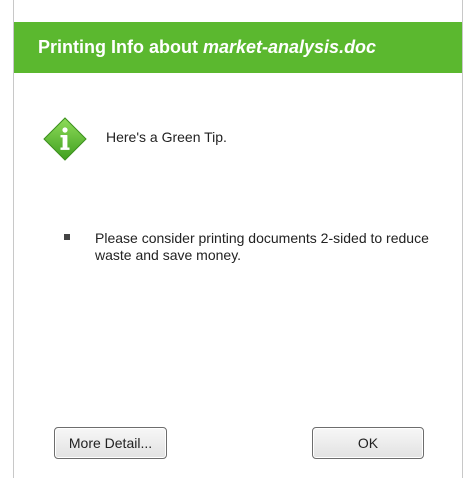  Describe the element at coordinates (368, 443) in the screenshot. I see `ok-button: OK` at that location.